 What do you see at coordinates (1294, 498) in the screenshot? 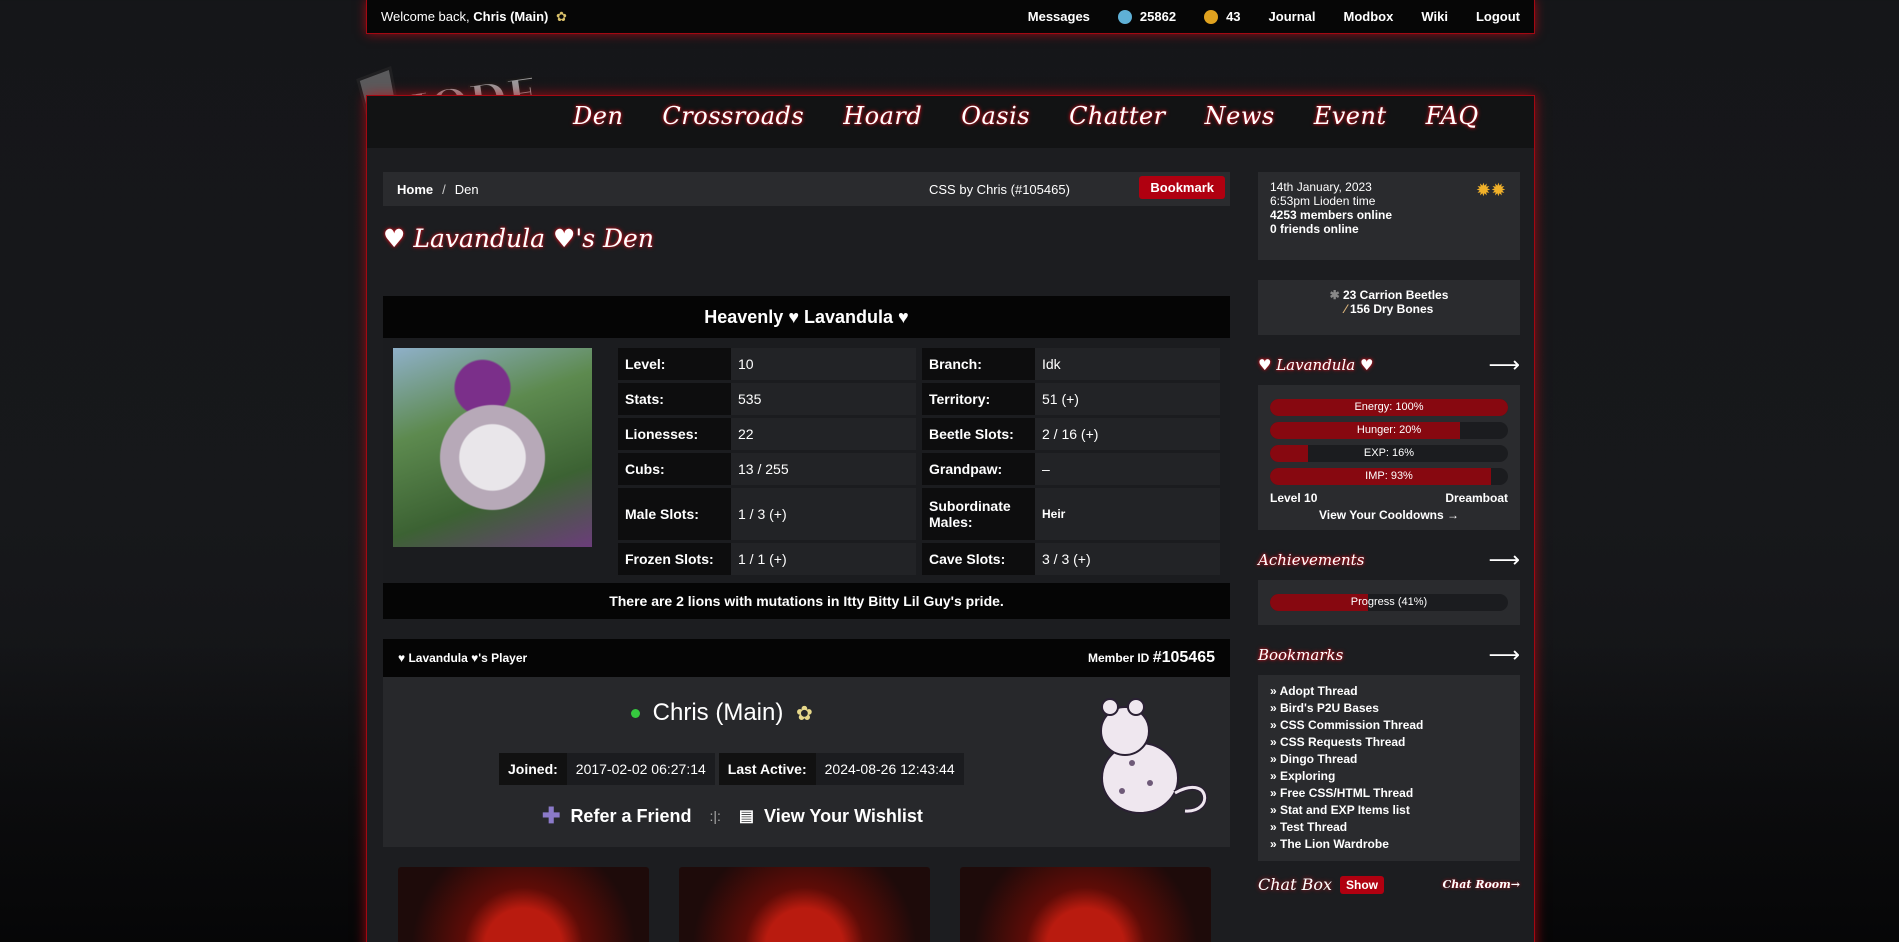
I see `lion-level: Level 10` at bounding box center [1294, 498].